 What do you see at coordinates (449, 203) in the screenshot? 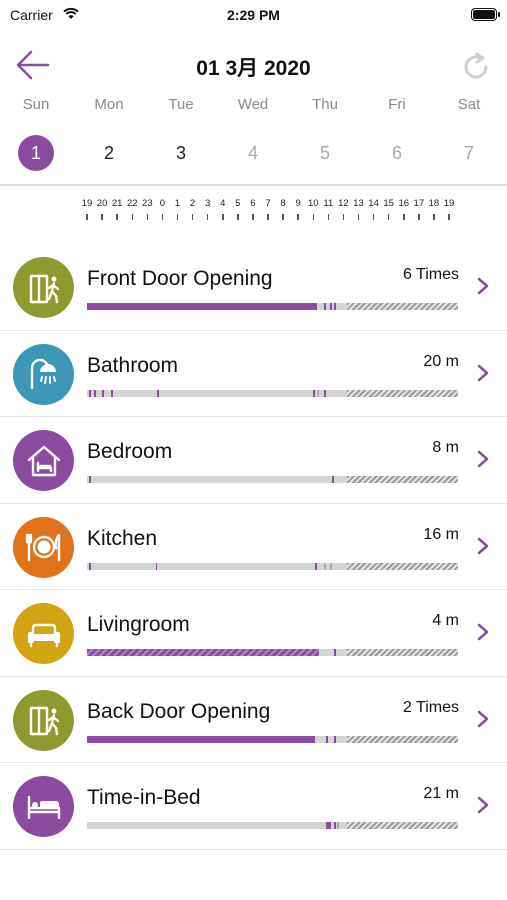
I see `hour-tick-label: 19` at bounding box center [449, 203].